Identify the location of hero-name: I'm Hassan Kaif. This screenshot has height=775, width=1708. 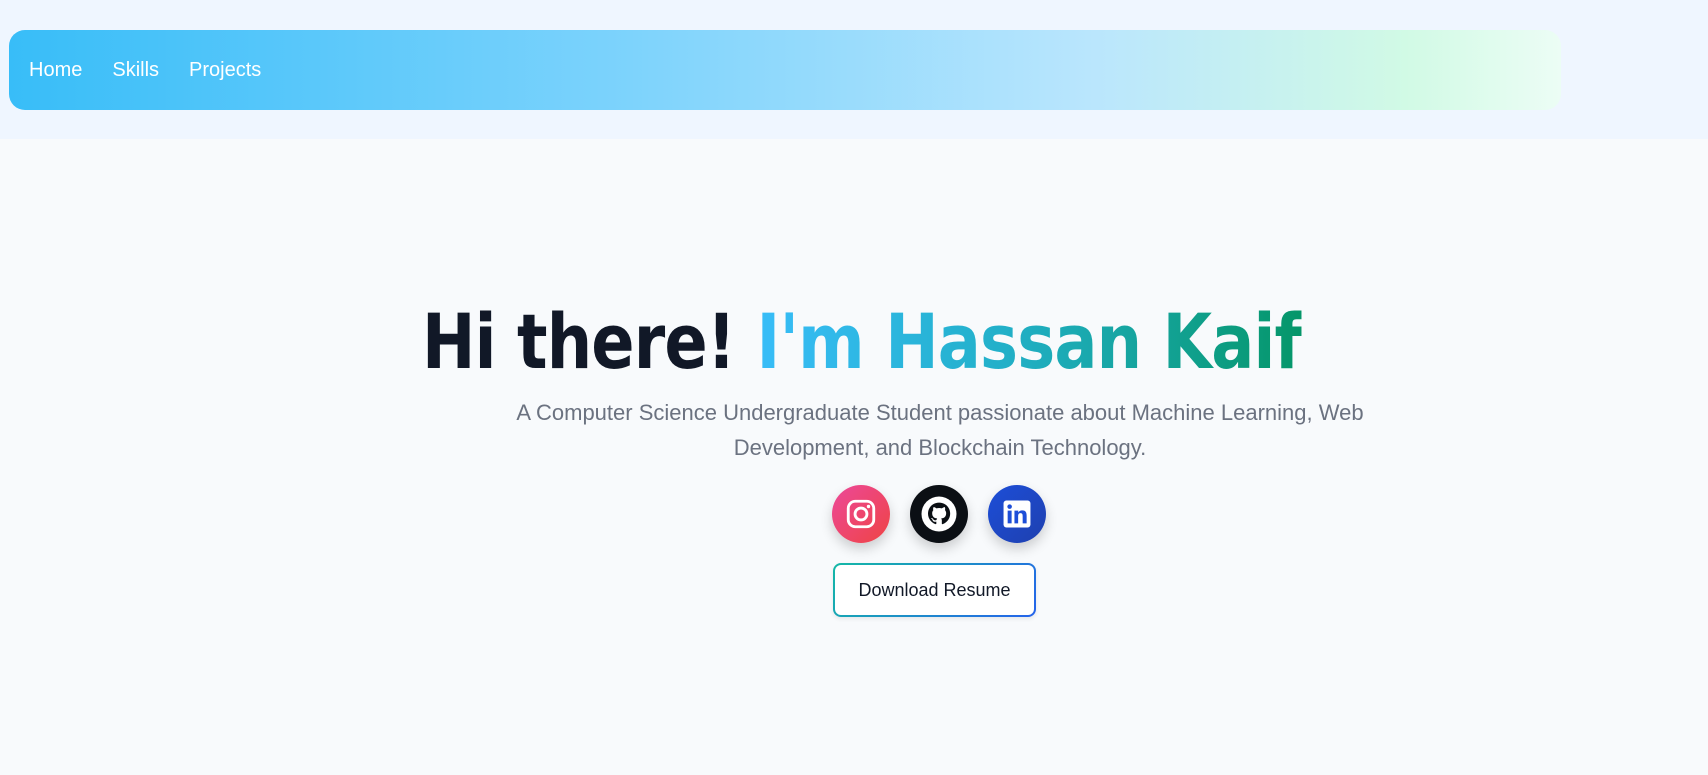
(1029, 341).